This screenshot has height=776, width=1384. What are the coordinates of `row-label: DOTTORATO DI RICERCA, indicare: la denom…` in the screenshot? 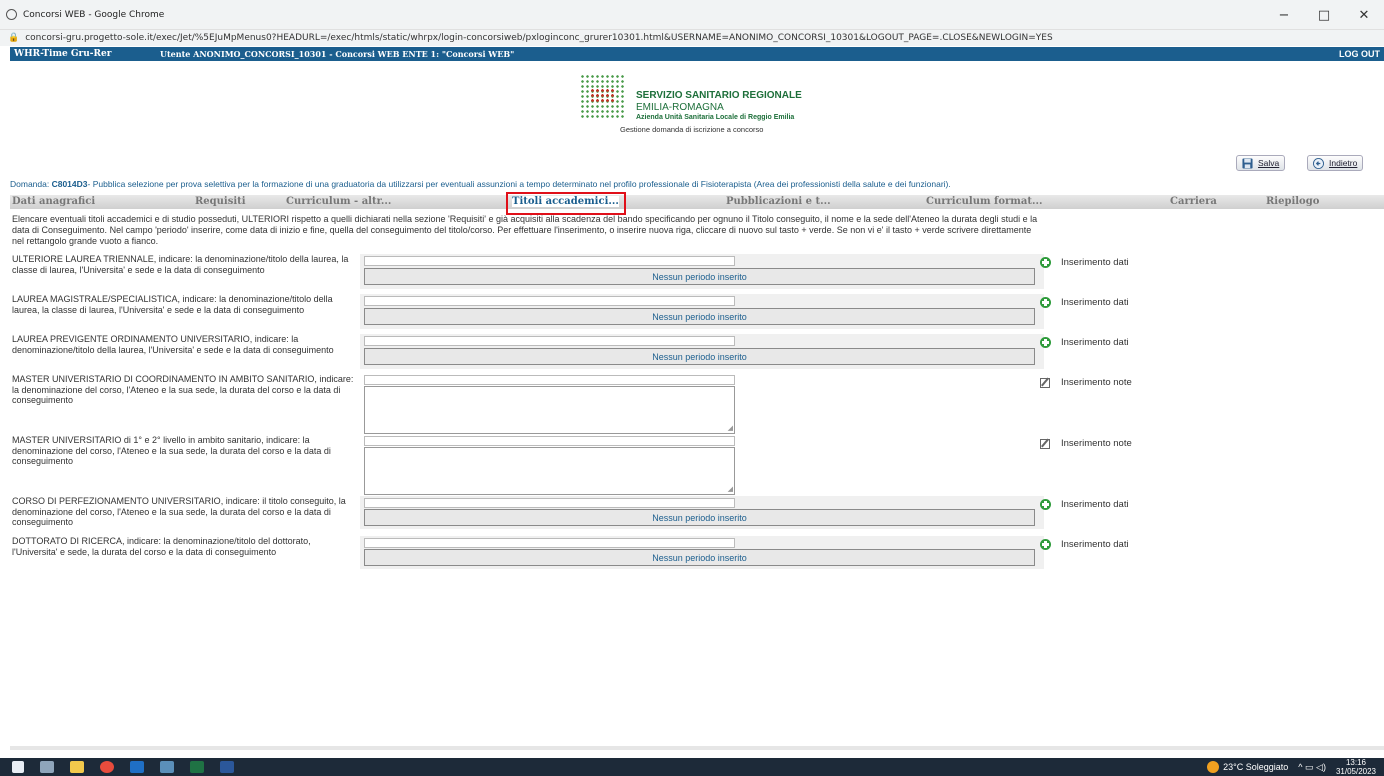 It's located at (161, 546).